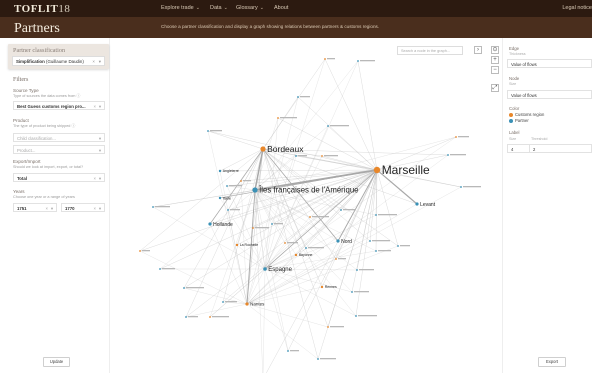  Describe the element at coordinates (552, 362) in the screenshot. I see `export-button: Export` at that location.